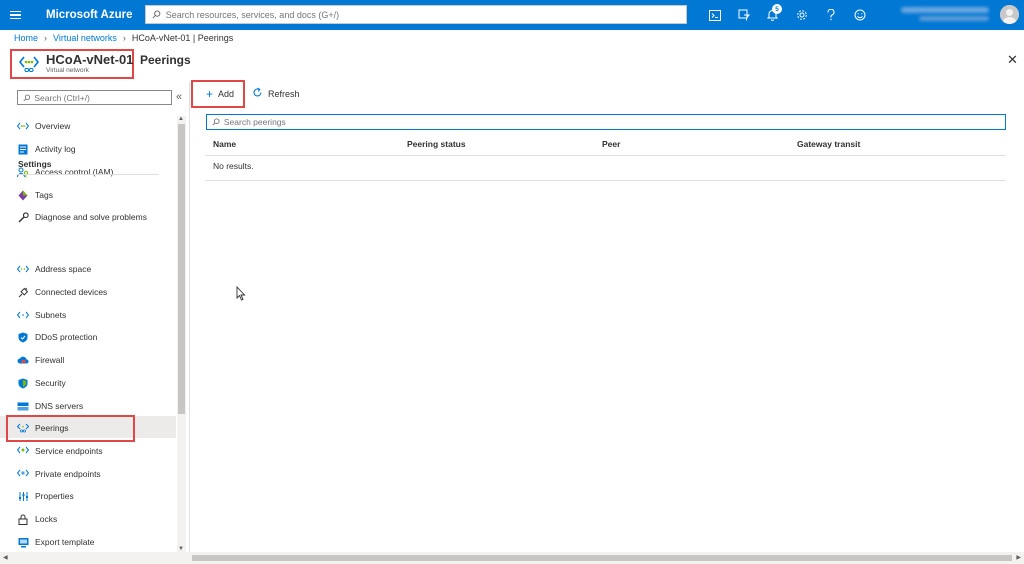 This screenshot has height=564, width=1024. What do you see at coordinates (92, 149) in the screenshot?
I see `sidebar-item-activity-log: Activity log` at bounding box center [92, 149].